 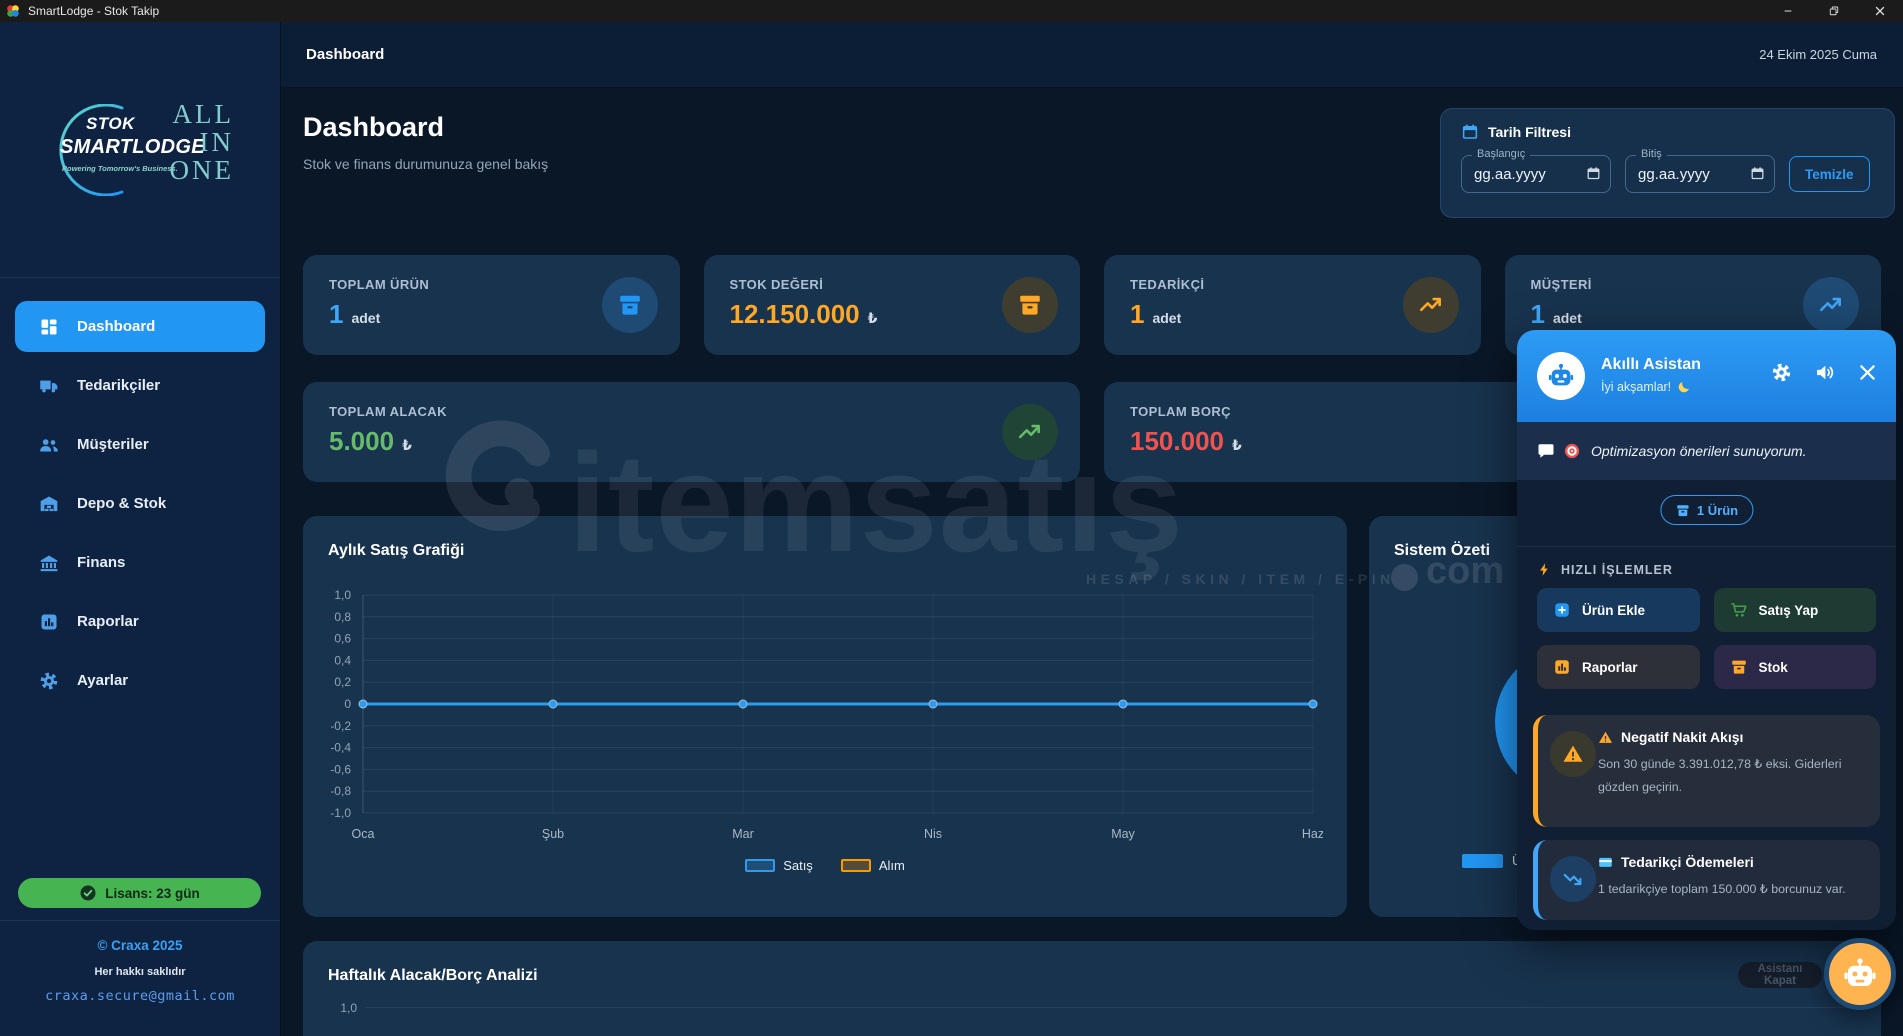 What do you see at coordinates (140, 326) in the screenshot?
I see `sidebar-item-dashboard: Dashboard` at bounding box center [140, 326].